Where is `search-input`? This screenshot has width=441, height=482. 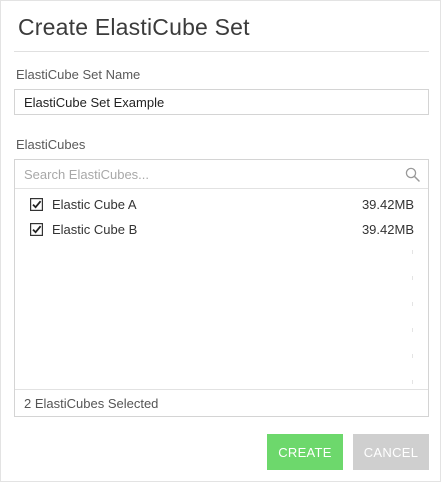
search-input is located at coordinates (205, 174).